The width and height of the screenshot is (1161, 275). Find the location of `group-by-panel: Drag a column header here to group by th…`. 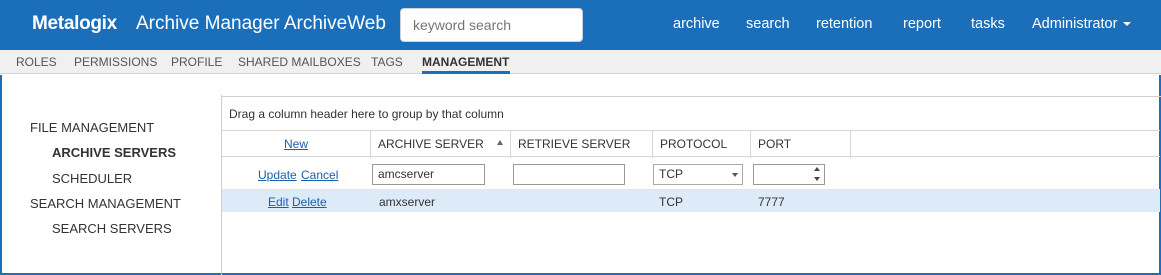

group-by-panel: Drag a column header here to group by th… is located at coordinates (366, 114).